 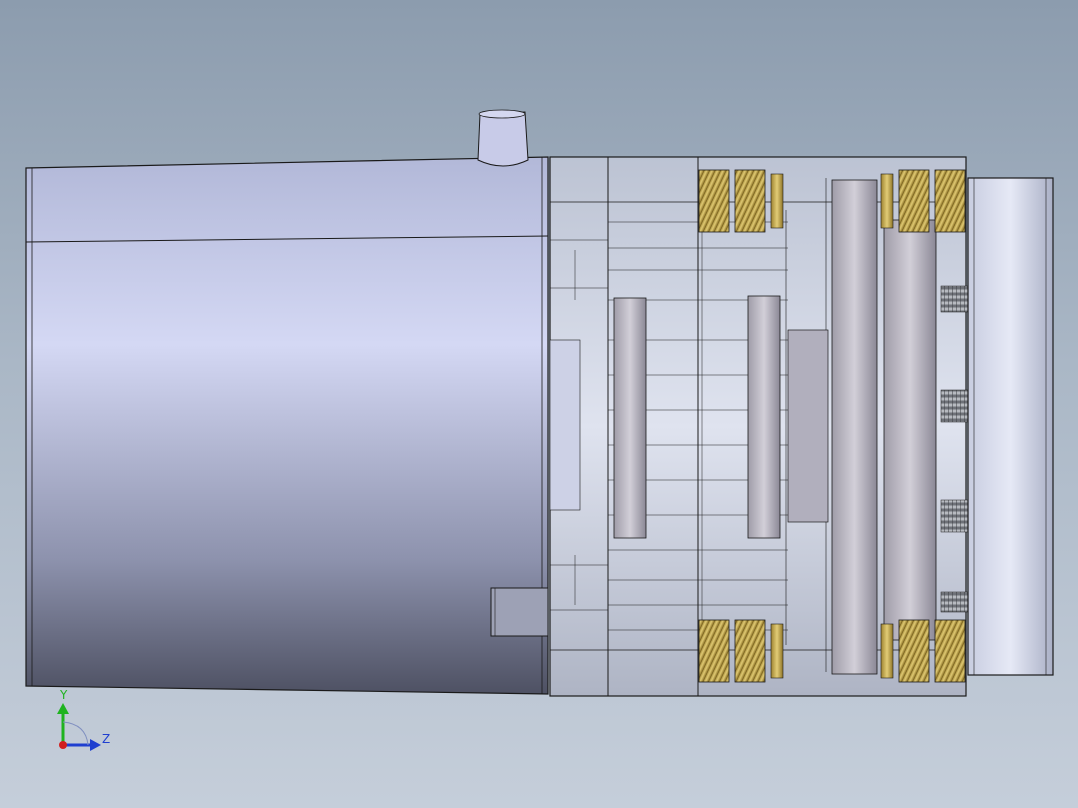 What do you see at coordinates (64, 695) in the screenshot?
I see `triad-y-label: Y` at bounding box center [64, 695].